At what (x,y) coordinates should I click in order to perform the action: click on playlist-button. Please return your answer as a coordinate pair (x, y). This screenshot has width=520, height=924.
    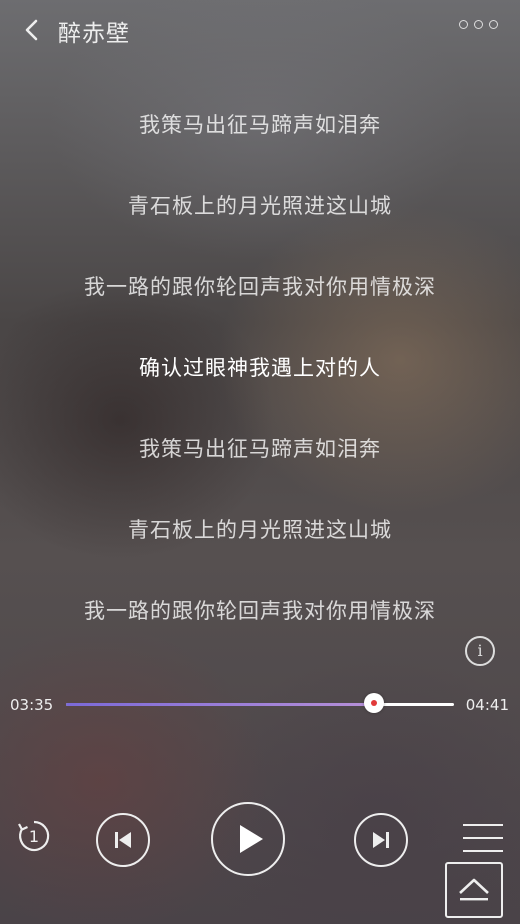
    Looking at the image, I should click on (483, 838).